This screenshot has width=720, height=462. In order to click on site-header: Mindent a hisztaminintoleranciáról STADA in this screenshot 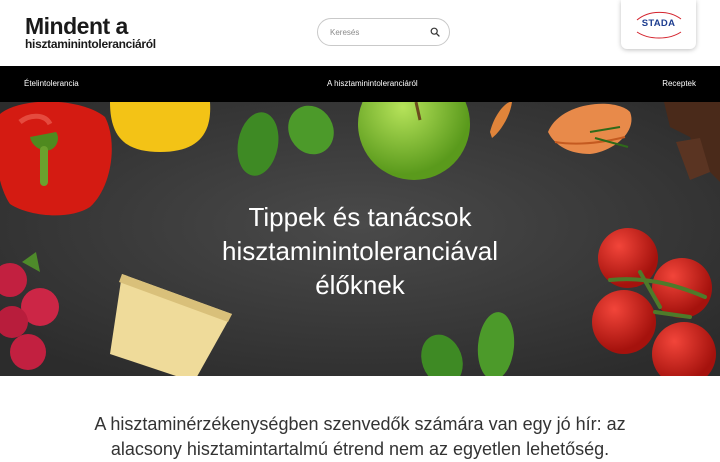, I will do `click(360, 33)`.